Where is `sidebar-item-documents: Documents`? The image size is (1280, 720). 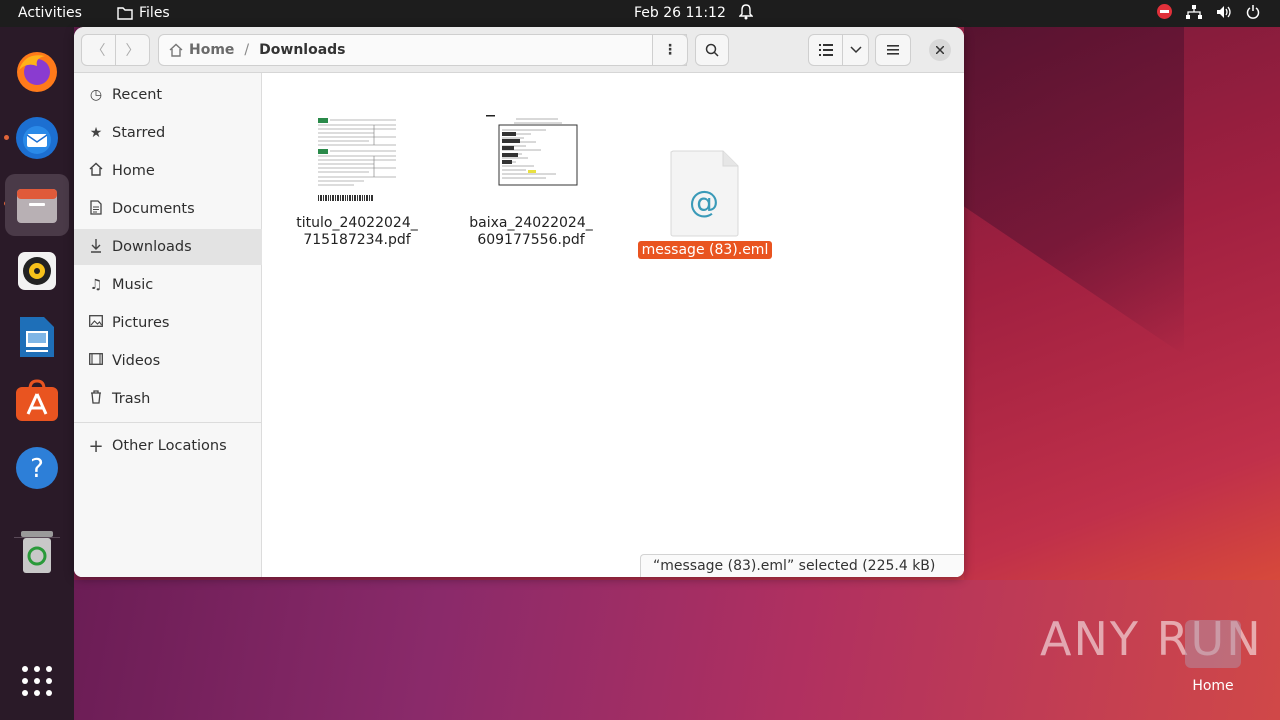
sidebar-item-documents: Documents is located at coordinates (168, 209).